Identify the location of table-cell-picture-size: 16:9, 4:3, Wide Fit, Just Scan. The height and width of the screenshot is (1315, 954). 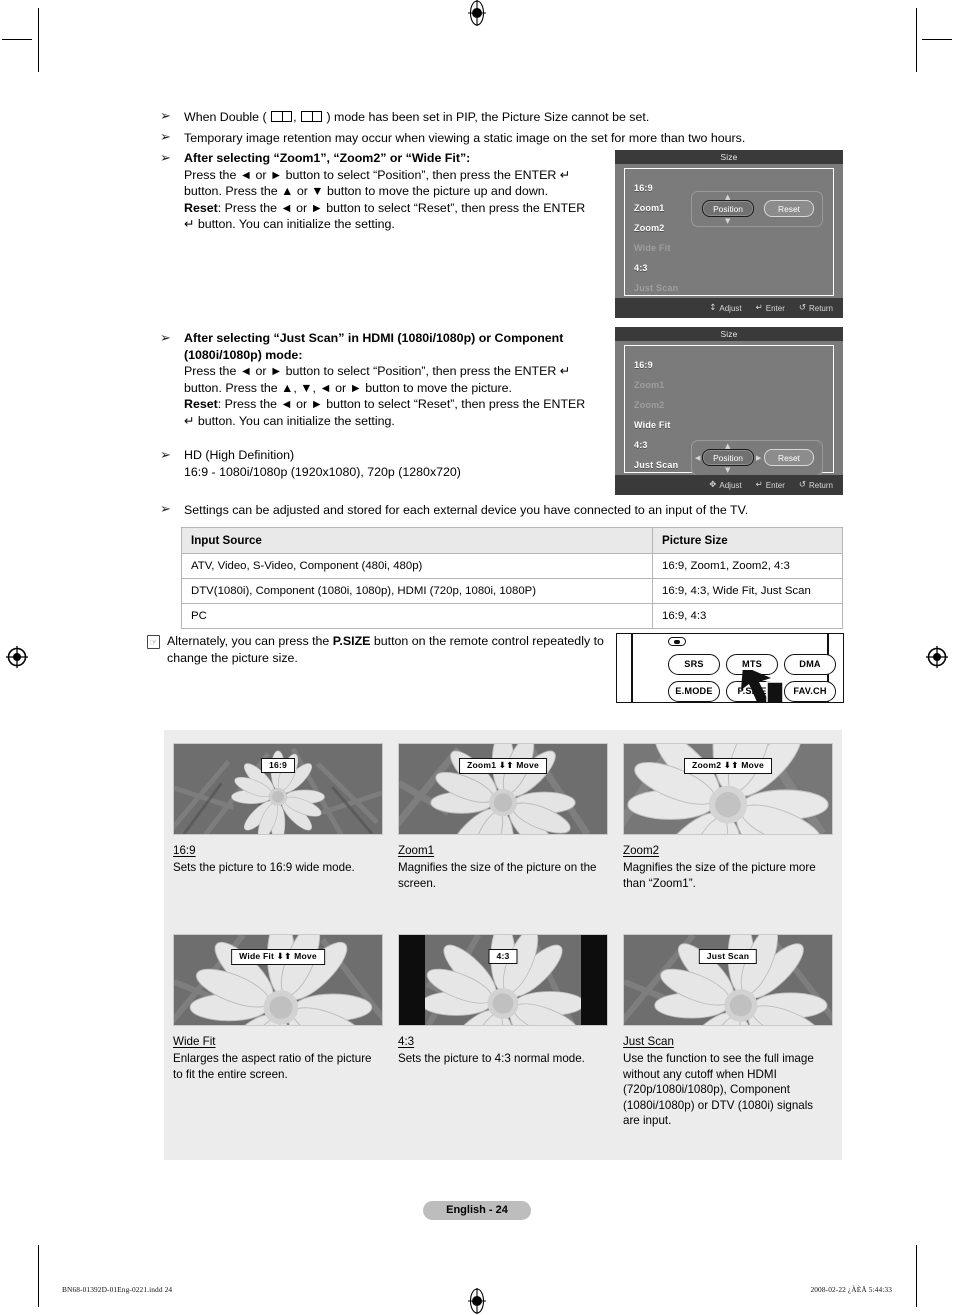
(747, 591).